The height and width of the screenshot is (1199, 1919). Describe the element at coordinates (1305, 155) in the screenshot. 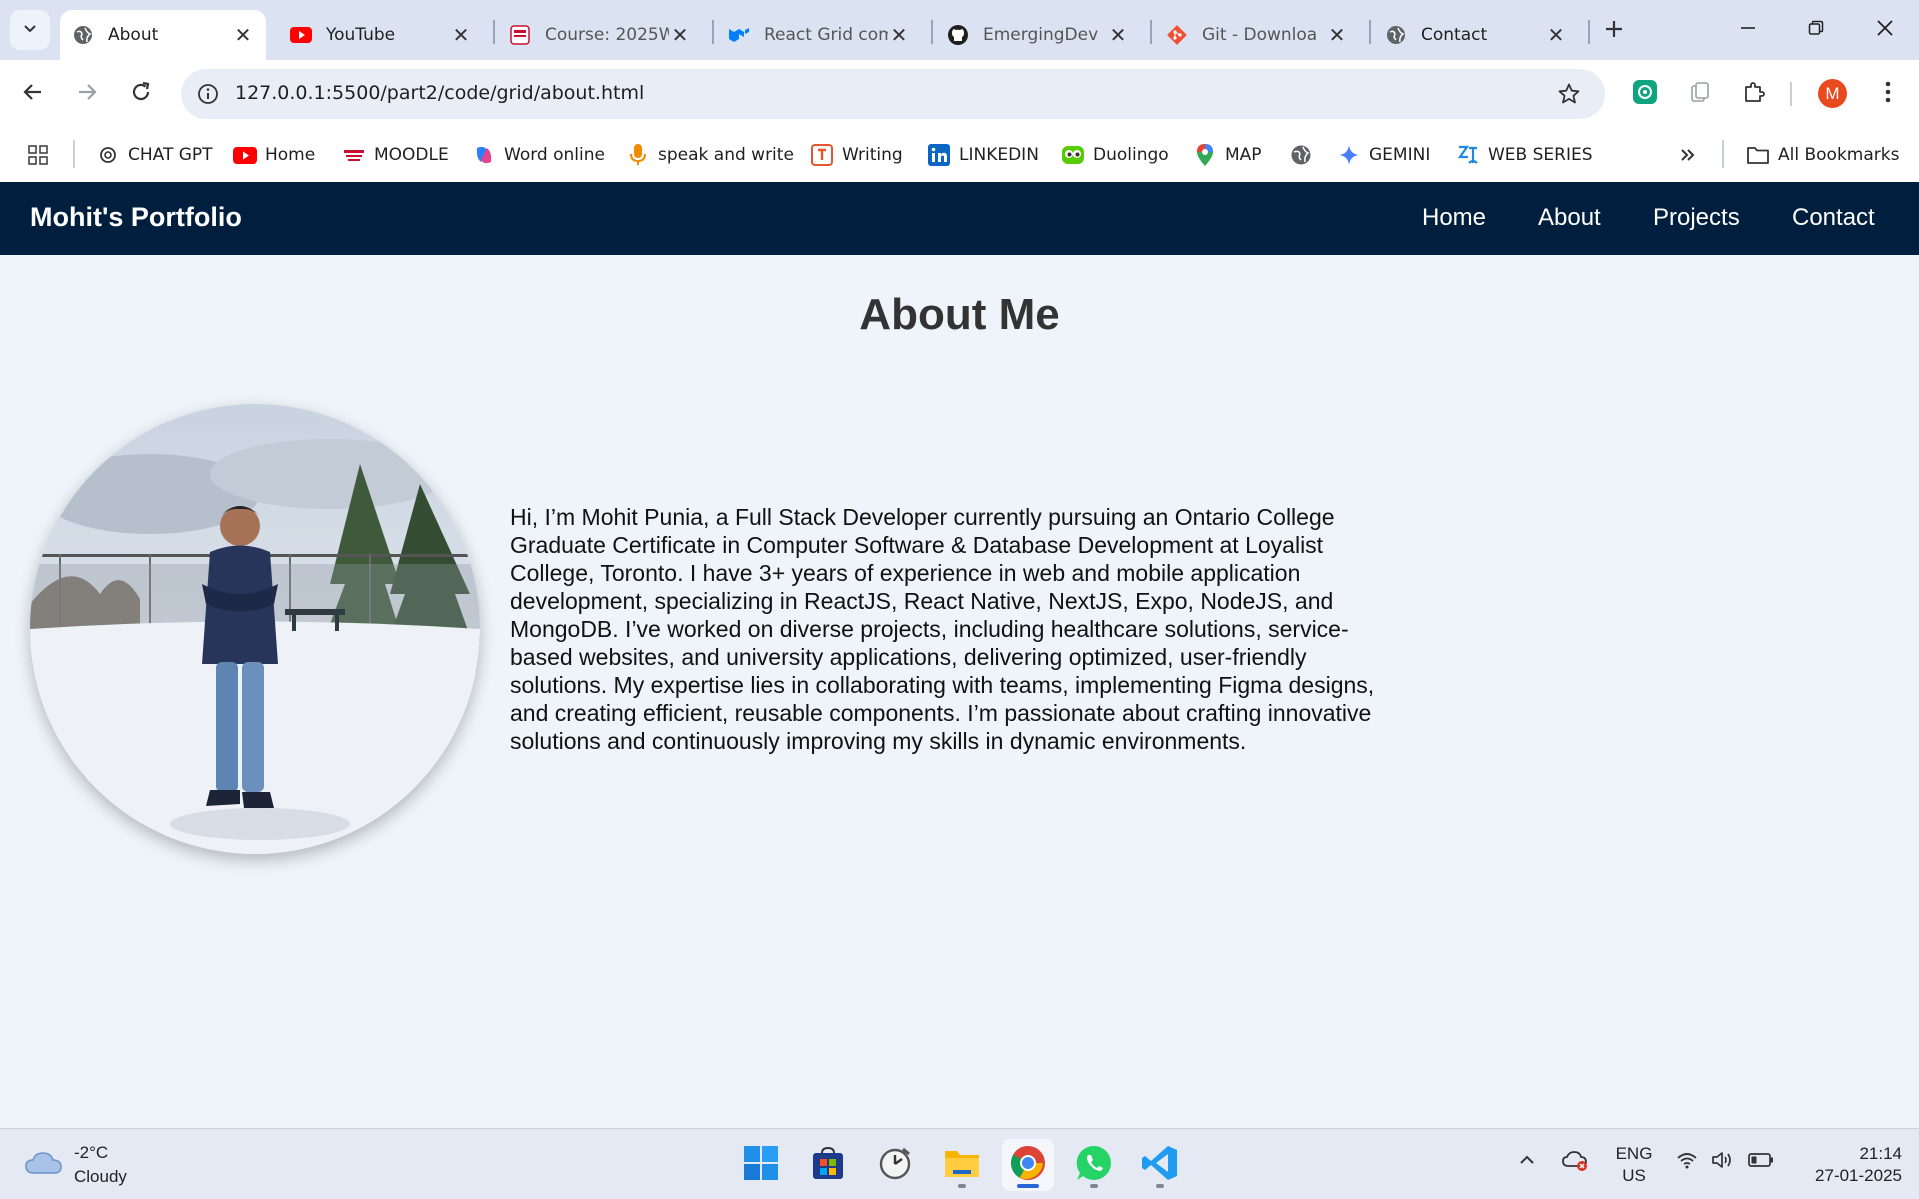

I see `bookmark-globe` at that location.